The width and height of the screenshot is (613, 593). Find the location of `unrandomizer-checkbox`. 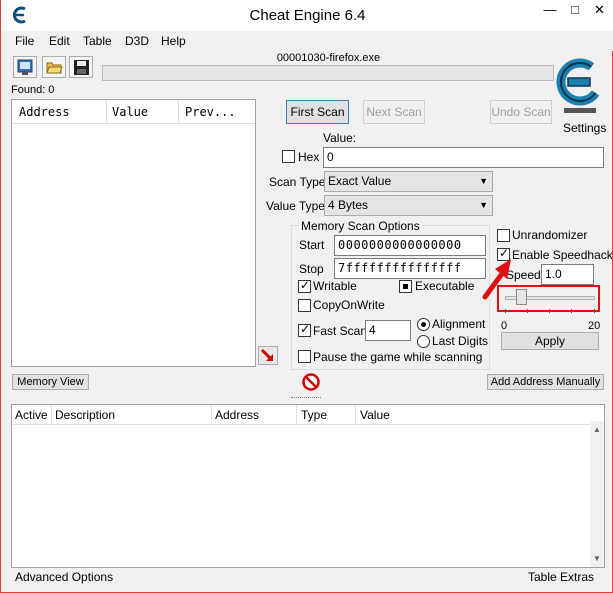

unrandomizer-checkbox is located at coordinates (503, 235).